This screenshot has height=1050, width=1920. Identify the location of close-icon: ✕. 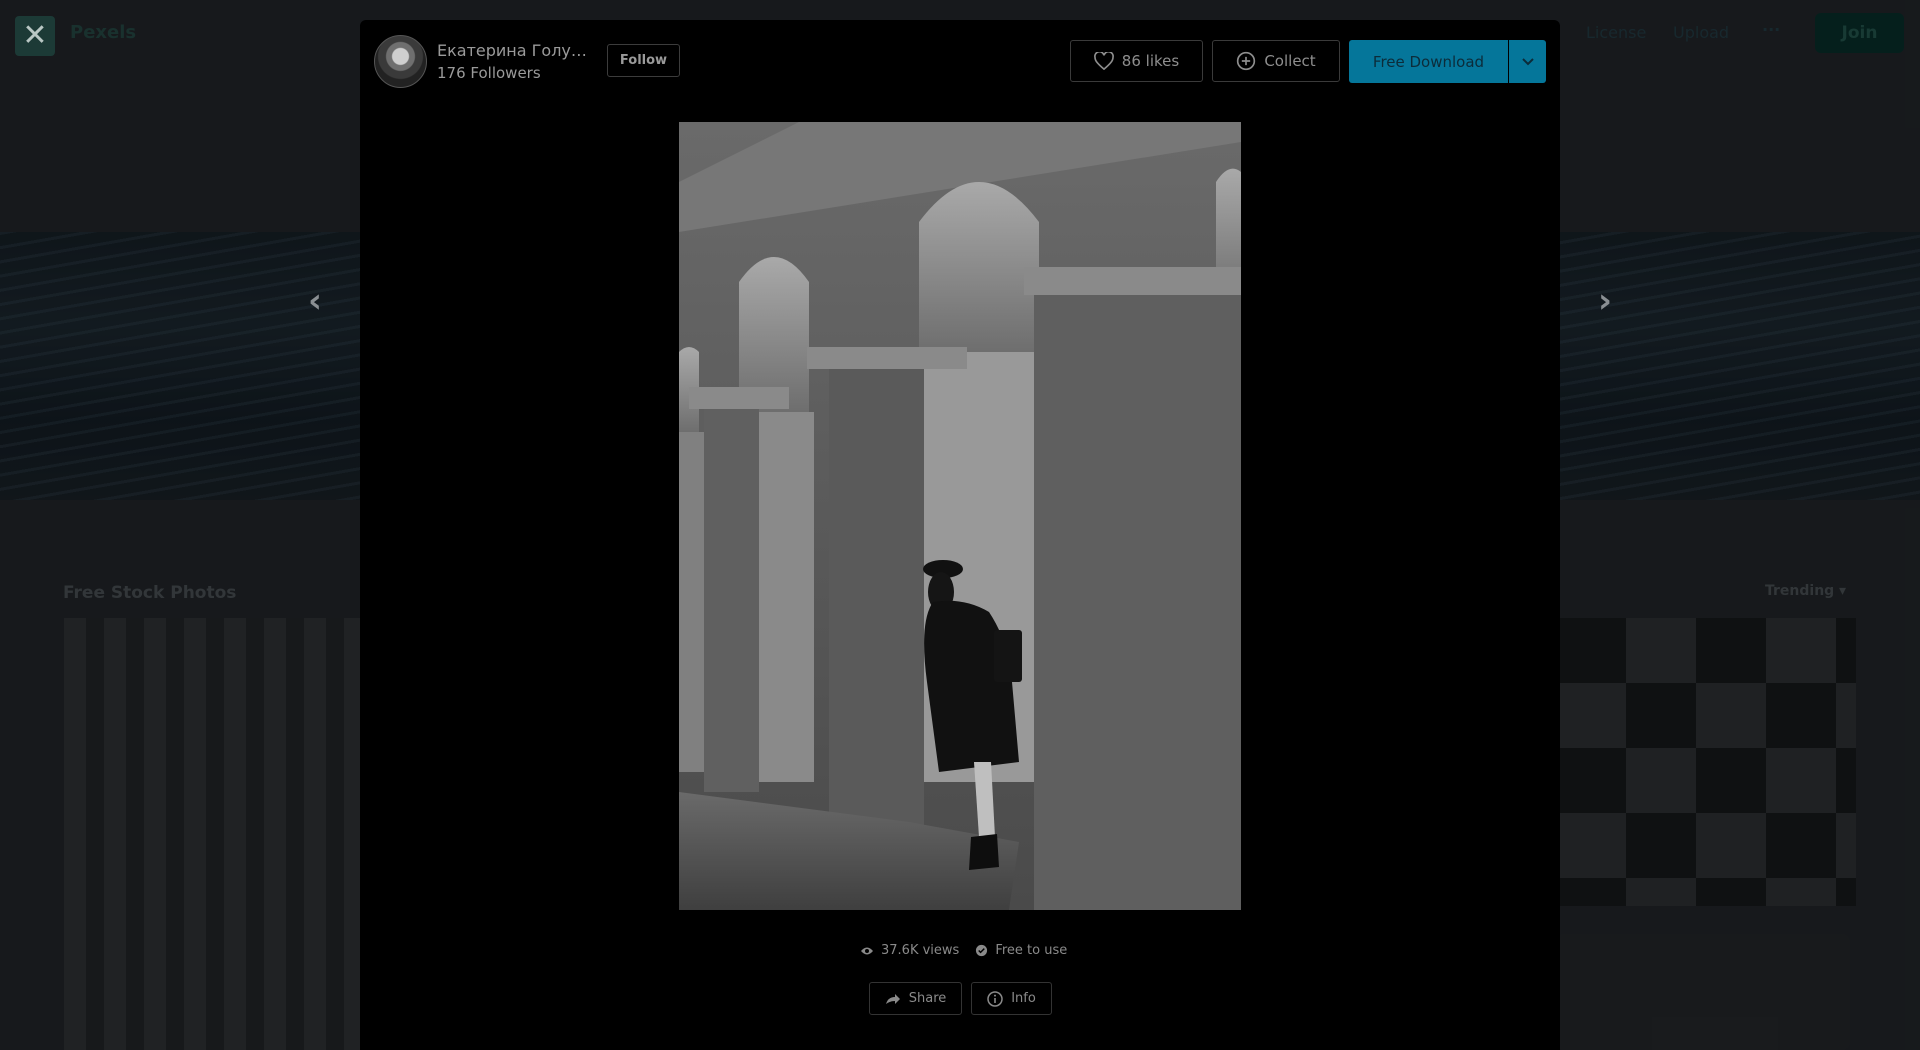
(35, 36).